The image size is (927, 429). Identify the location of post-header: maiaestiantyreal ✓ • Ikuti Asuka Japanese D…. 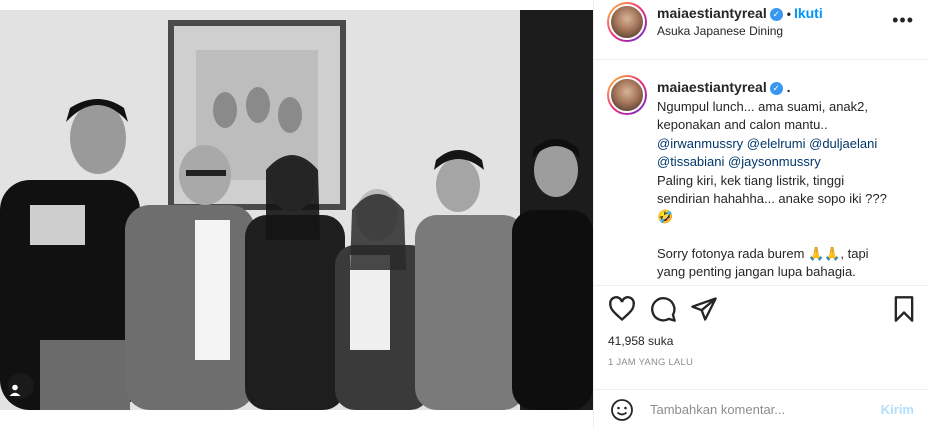
(760, 30).